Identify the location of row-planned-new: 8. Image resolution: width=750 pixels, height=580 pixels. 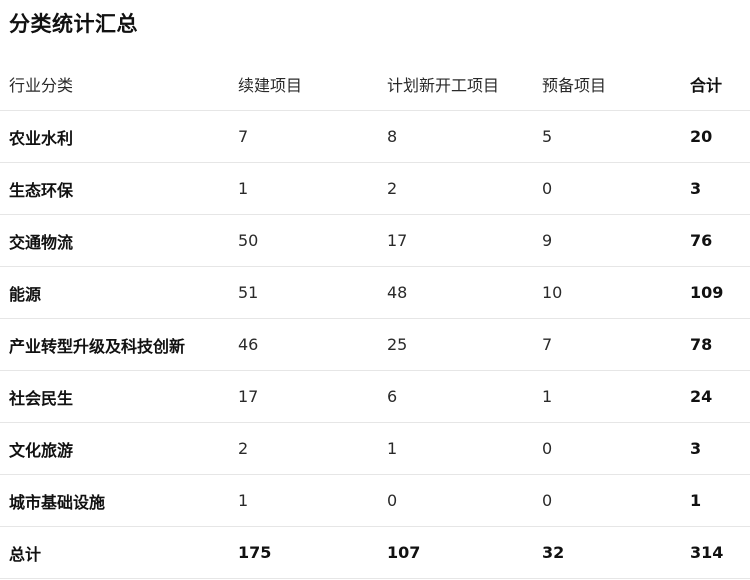
(455, 136).